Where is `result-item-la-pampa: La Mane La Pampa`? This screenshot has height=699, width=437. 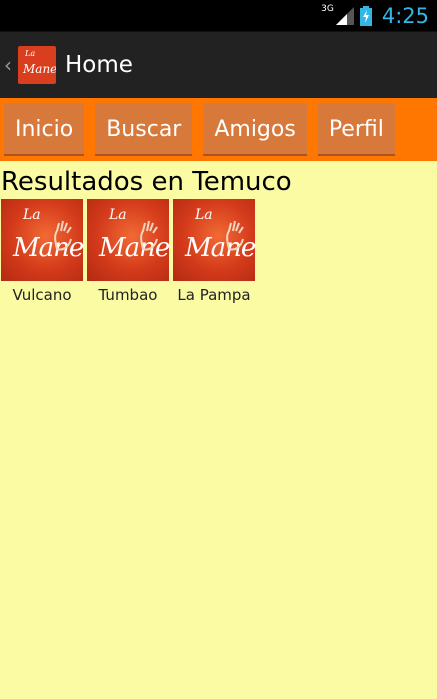 result-item-la-pampa: La Mane La Pampa is located at coordinates (214, 251).